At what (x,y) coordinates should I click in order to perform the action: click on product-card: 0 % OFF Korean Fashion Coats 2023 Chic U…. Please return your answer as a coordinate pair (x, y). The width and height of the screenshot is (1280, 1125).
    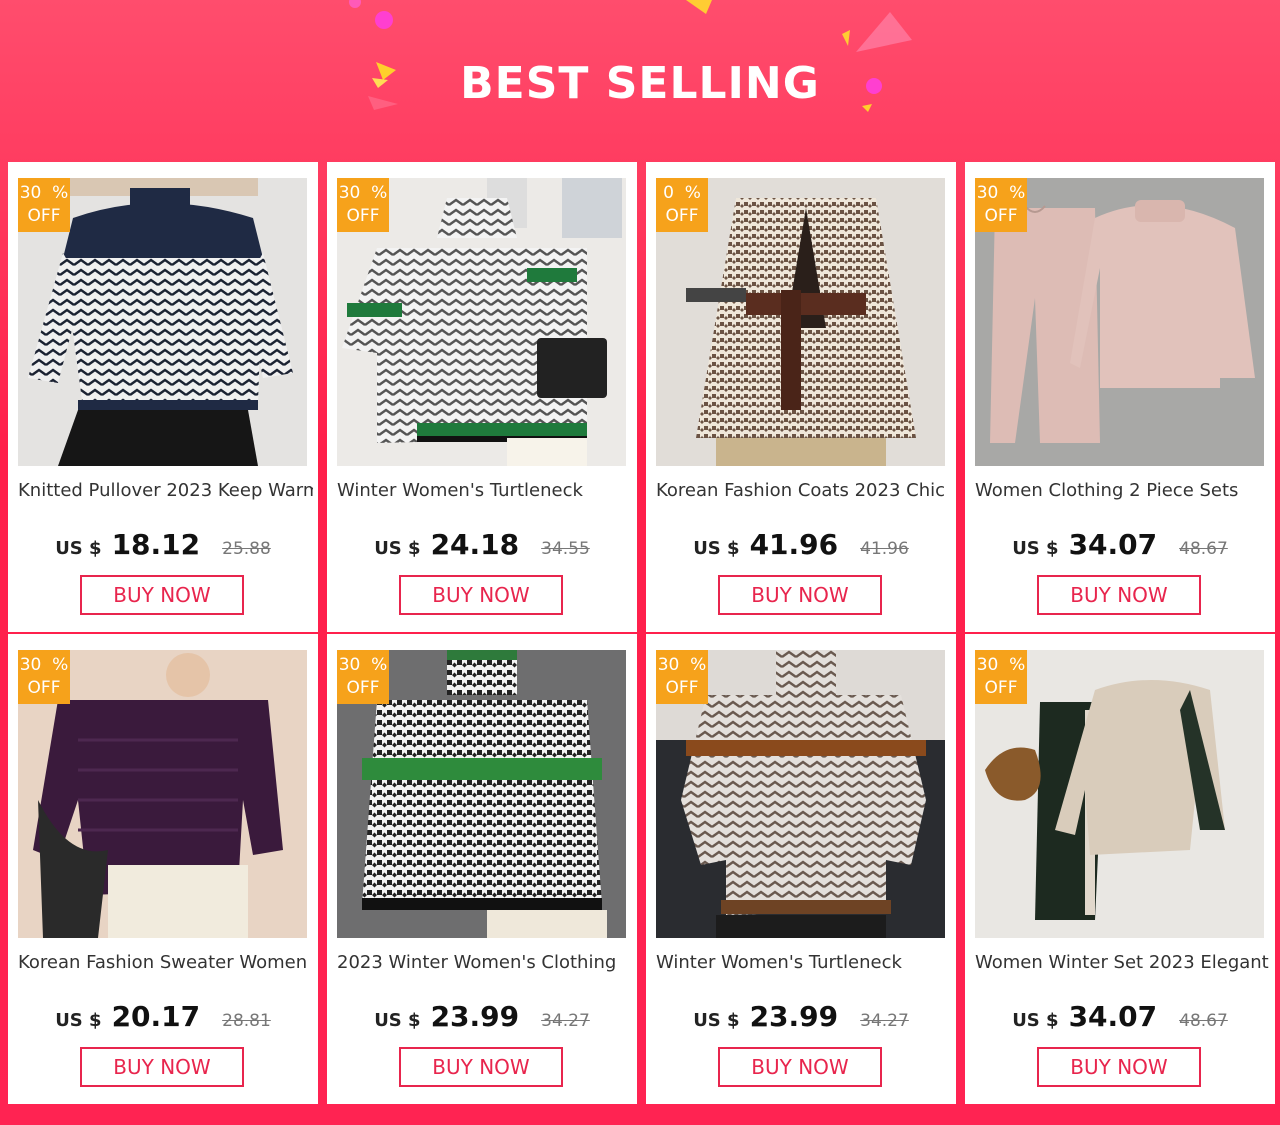
    Looking at the image, I should click on (801, 397).